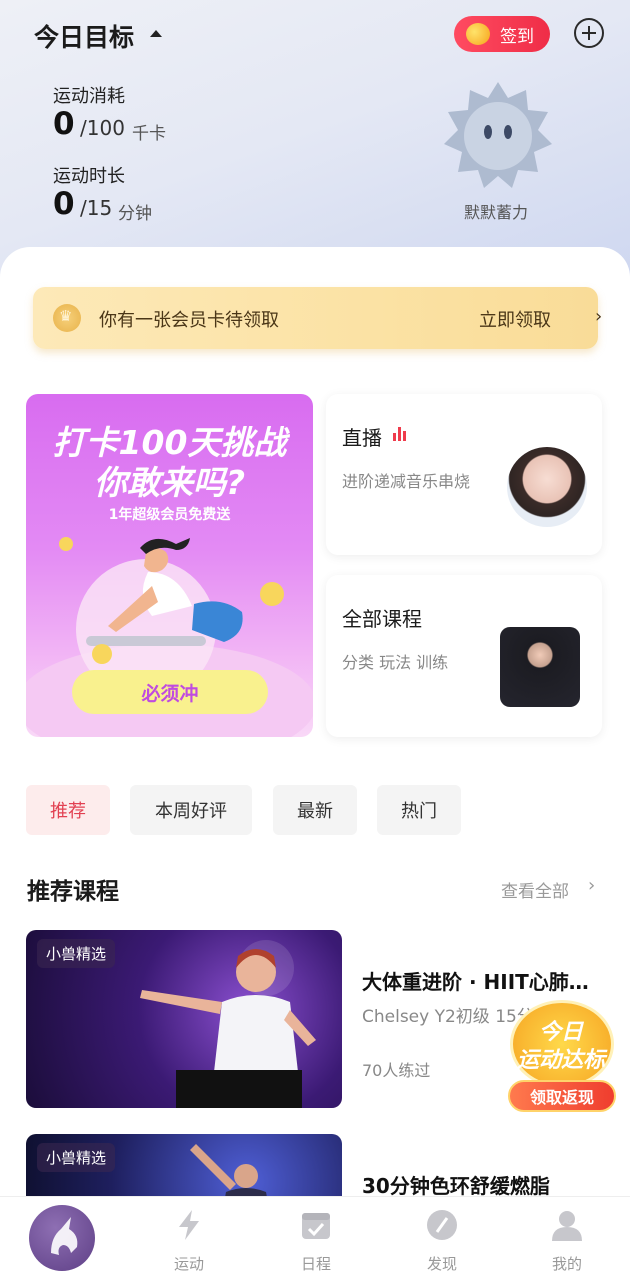 This screenshot has width=630, height=1280. What do you see at coordinates (535, 889) in the screenshot?
I see `view-all-link: 查看全部` at bounding box center [535, 889].